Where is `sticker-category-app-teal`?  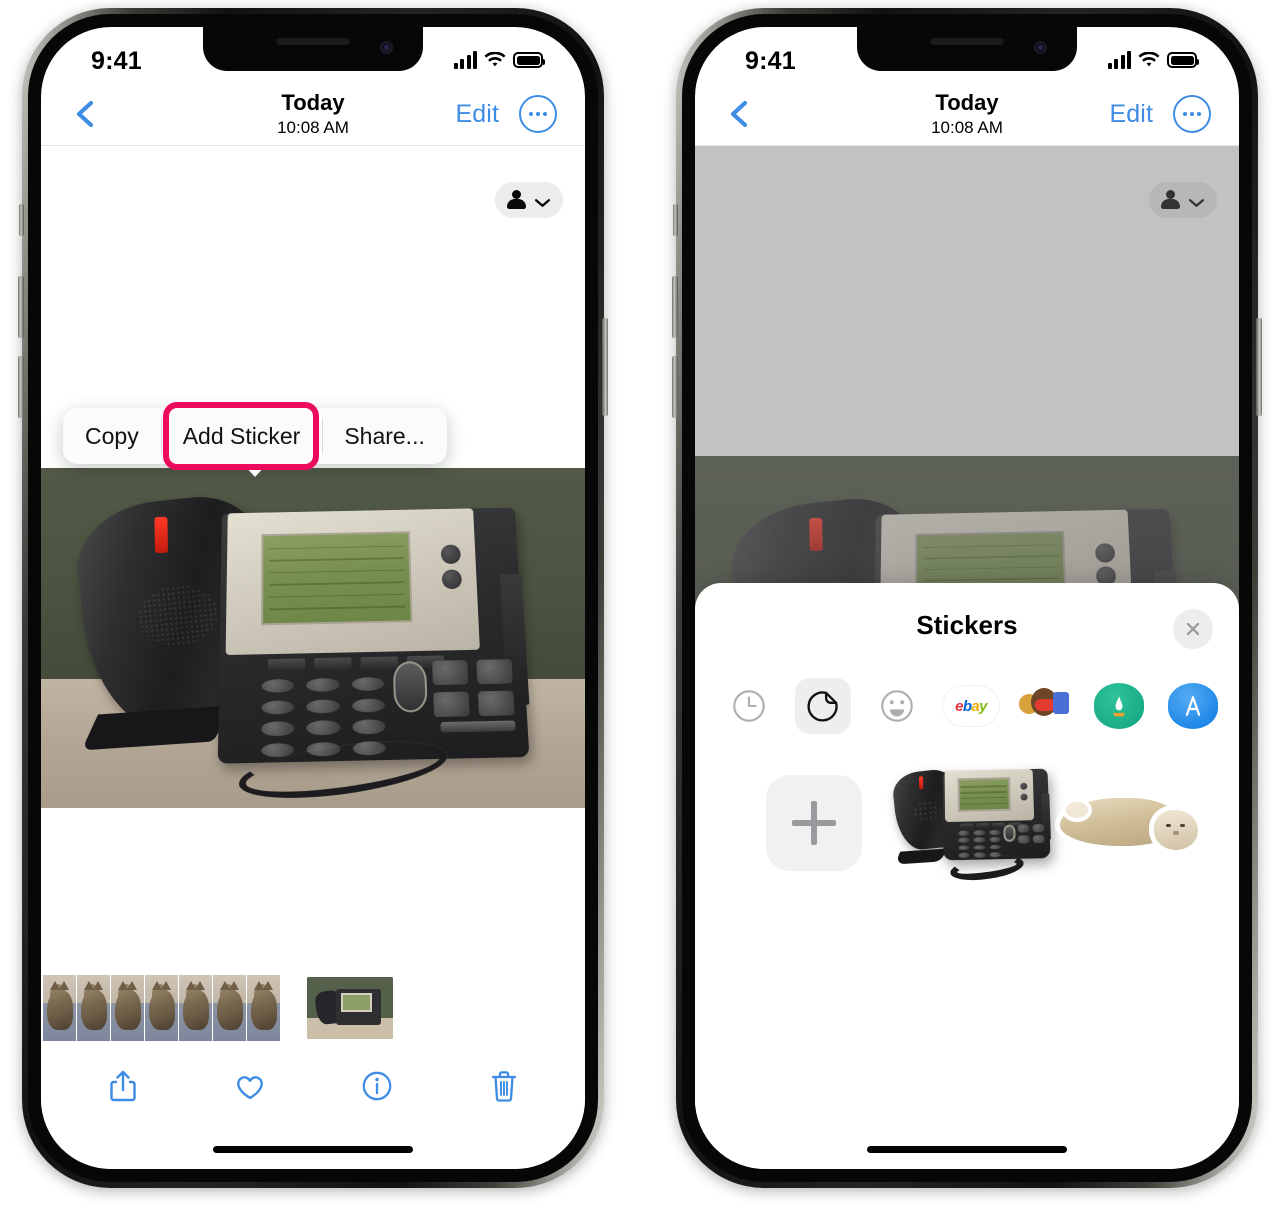
sticker-category-app-teal is located at coordinates (1119, 706).